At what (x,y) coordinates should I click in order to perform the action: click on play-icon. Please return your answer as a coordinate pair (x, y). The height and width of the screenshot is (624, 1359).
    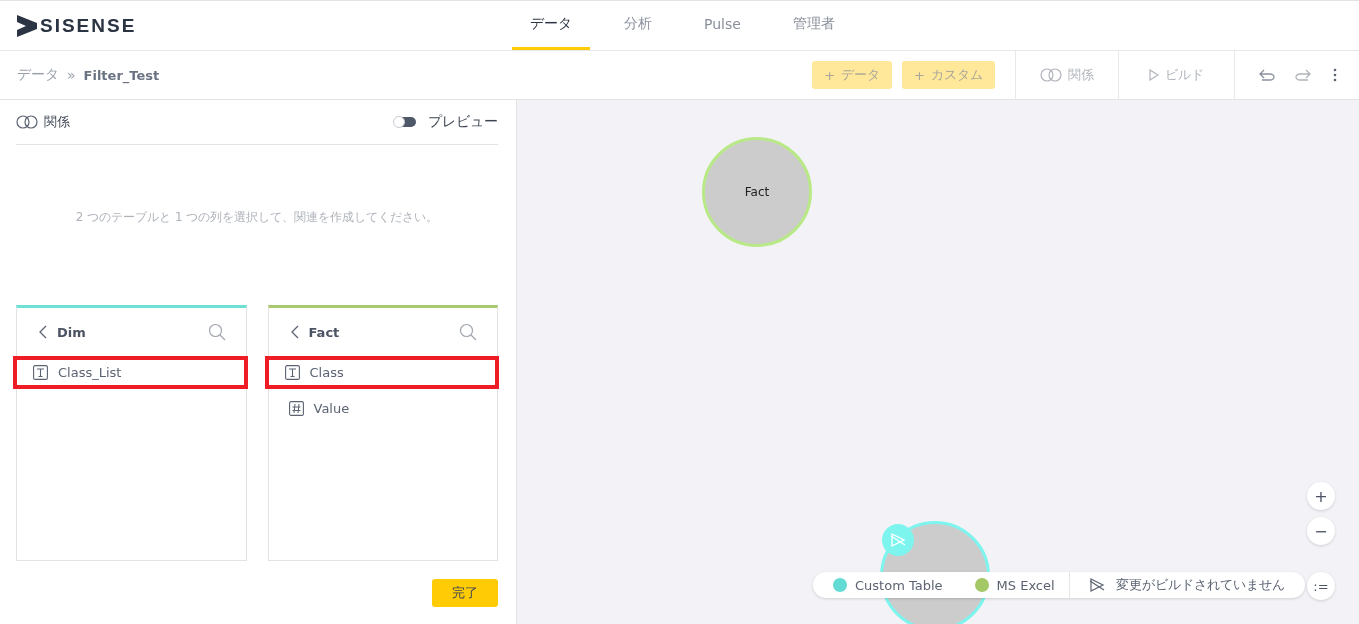
    Looking at the image, I should click on (1154, 75).